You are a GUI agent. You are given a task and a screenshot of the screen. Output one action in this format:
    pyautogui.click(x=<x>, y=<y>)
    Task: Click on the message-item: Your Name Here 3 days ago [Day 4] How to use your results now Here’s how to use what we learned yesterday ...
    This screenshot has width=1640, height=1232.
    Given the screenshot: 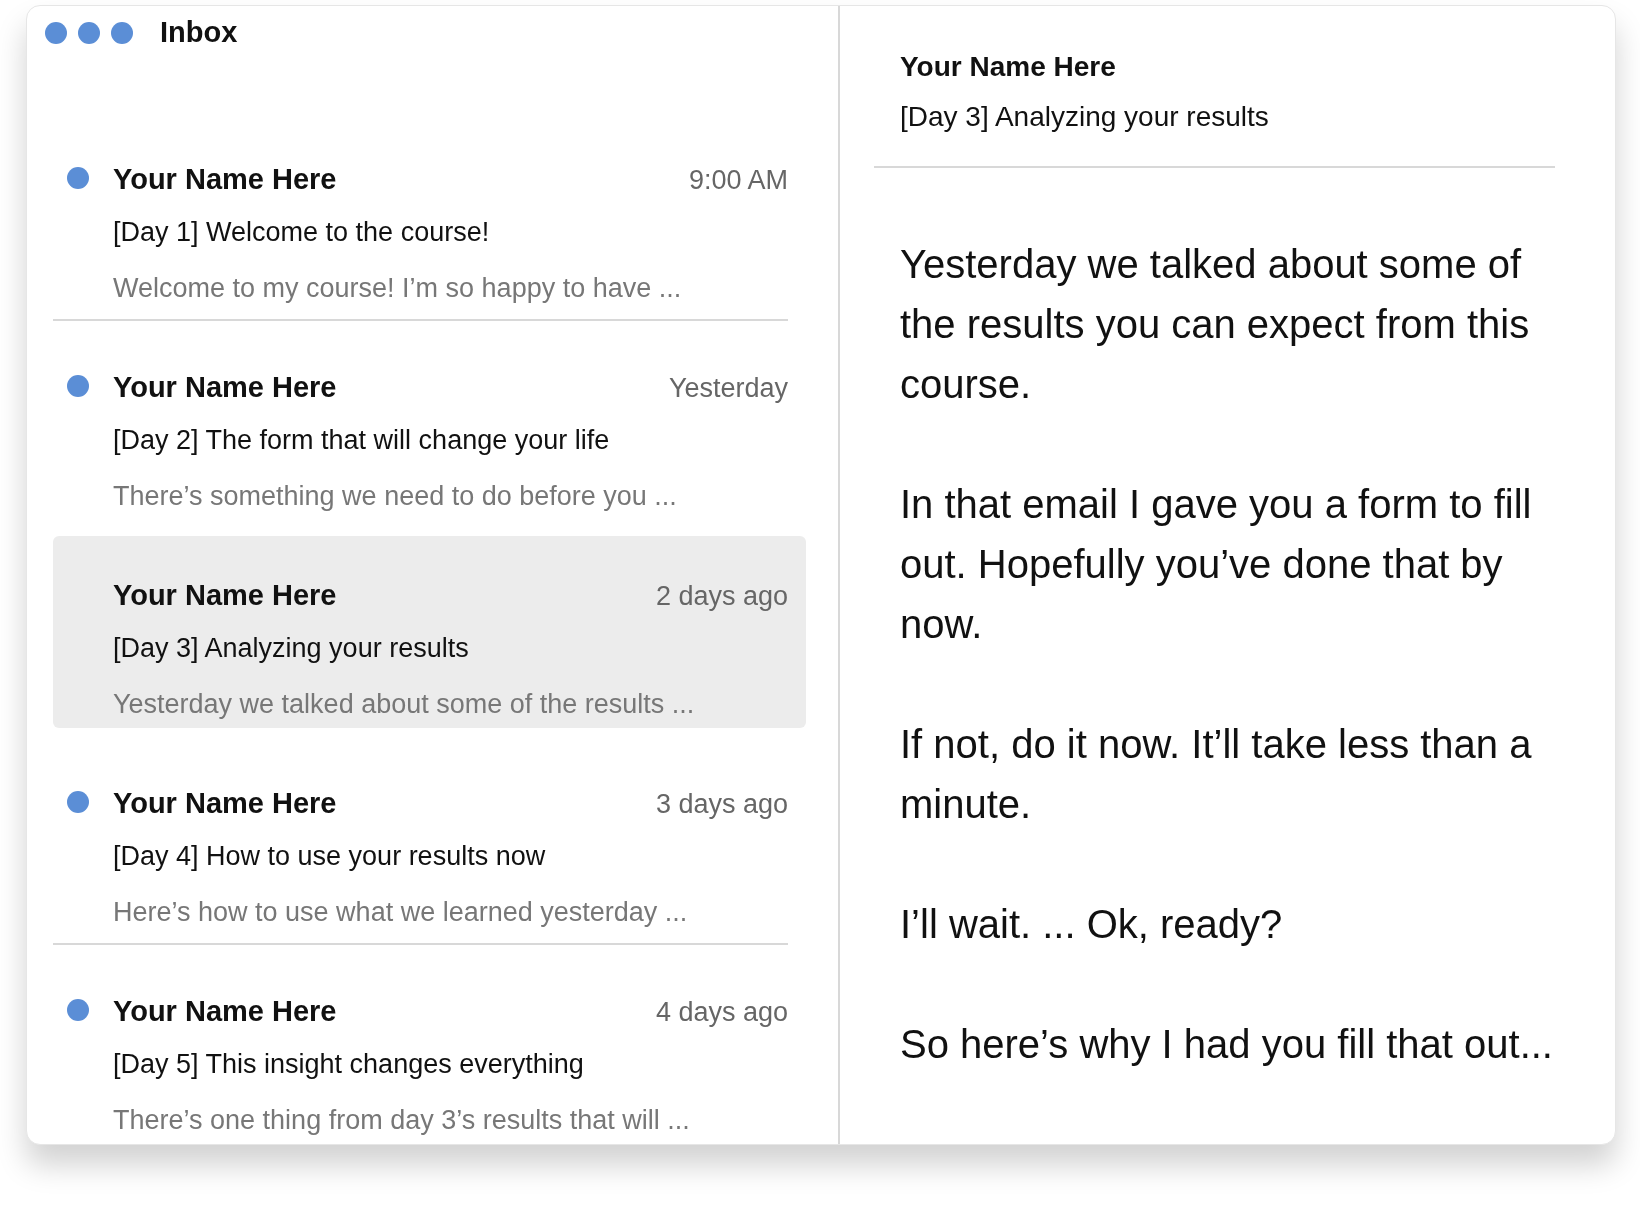 What is the action you would take?
    pyautogui.click(x=429, y=840)
    